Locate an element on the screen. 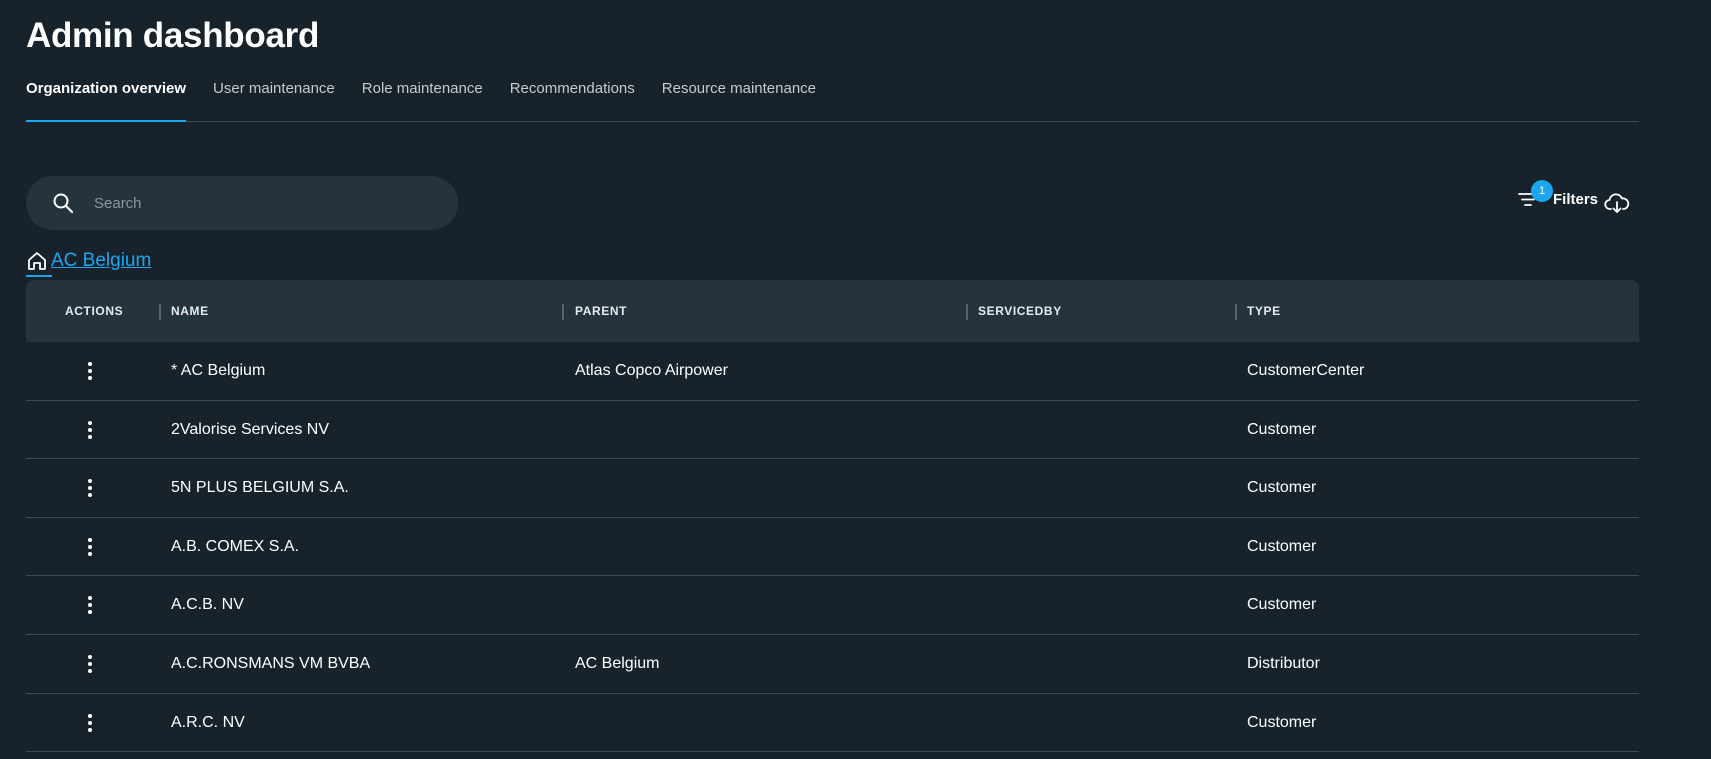 This screenshot has width=1711, height=759. cell-name: A.B. COMEX S.A. is located at coordinates (235, 546).